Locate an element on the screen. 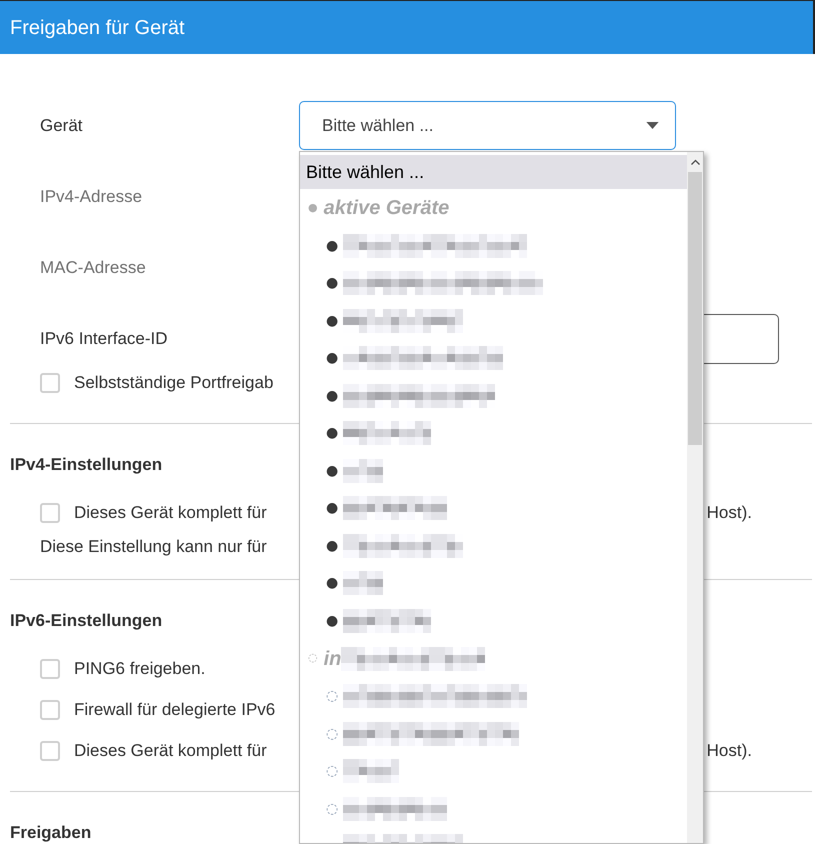 The height and width of the screenshot is (844, 815). chevron-up-icon is located at coordinates (695, 162).